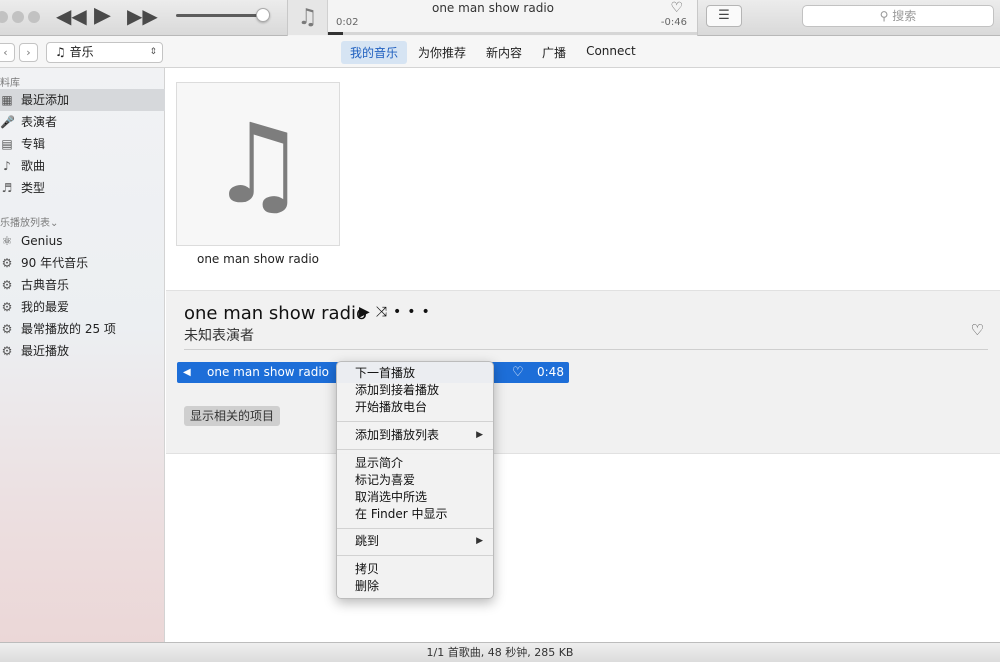  I want to click on search-input: ⚲ 搜索, so click(898, 16).